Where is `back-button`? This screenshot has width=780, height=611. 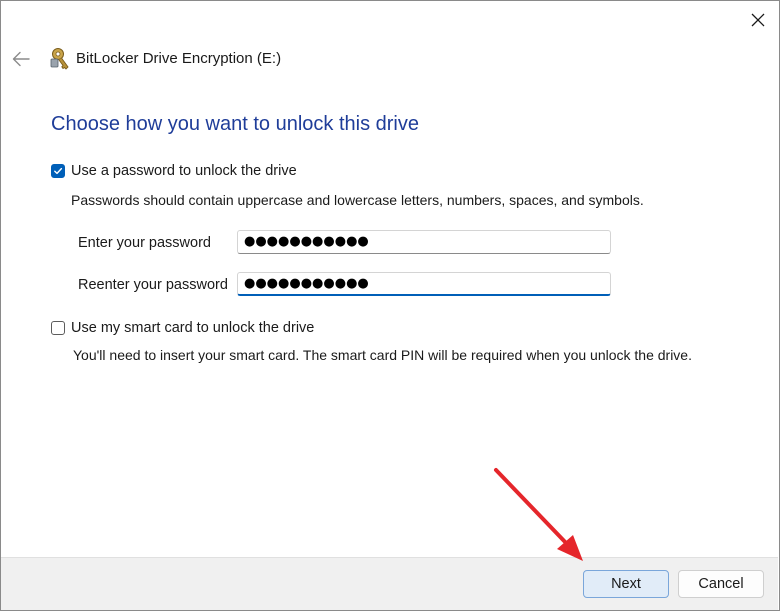 back-button is located at coordinates (21, 59).